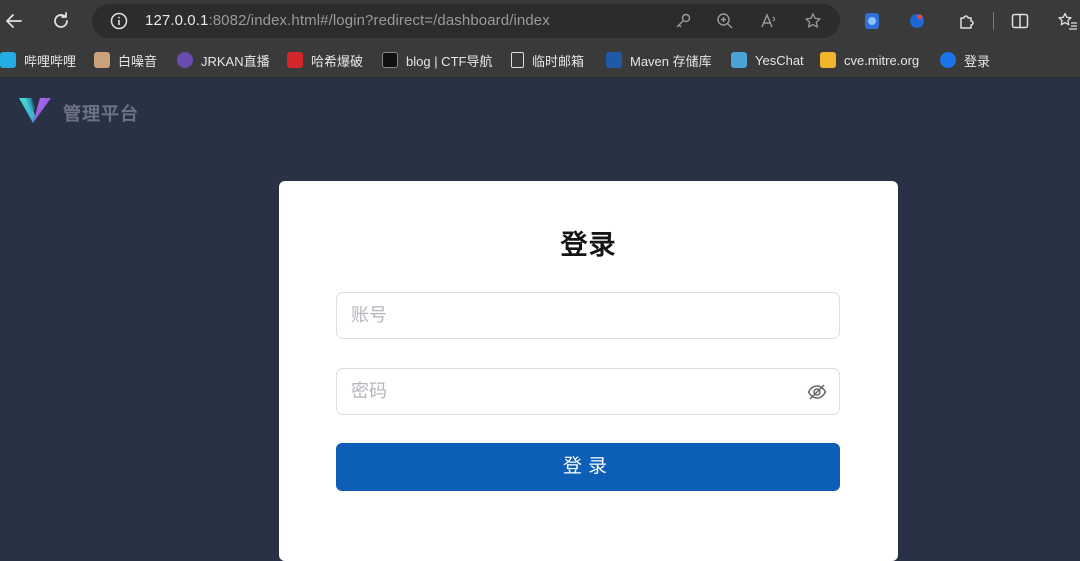  Describe the element at coordinates (517, 60) in the screenshot. I see `page-icon` at that location.